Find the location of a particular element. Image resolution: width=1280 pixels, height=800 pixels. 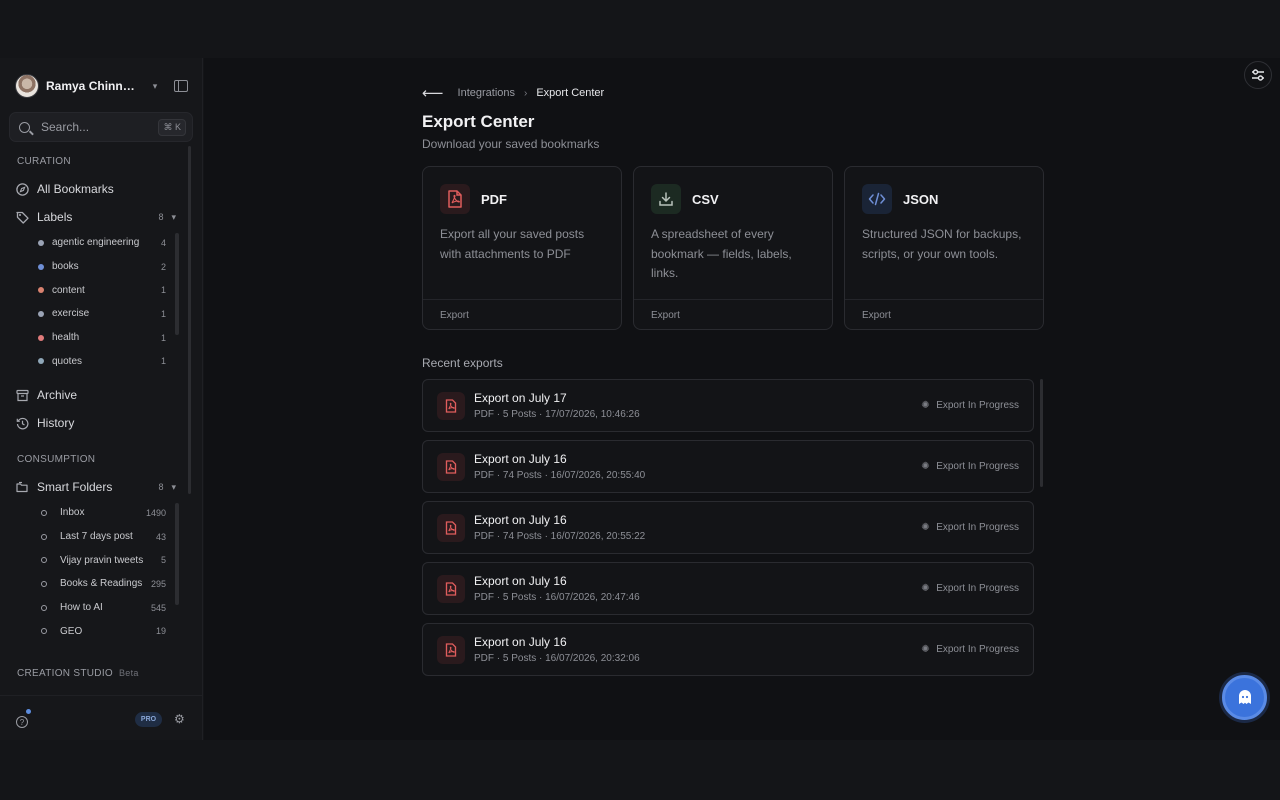

page-subtitle: Download your saved bookmarks is located at coordinates (511, 144).